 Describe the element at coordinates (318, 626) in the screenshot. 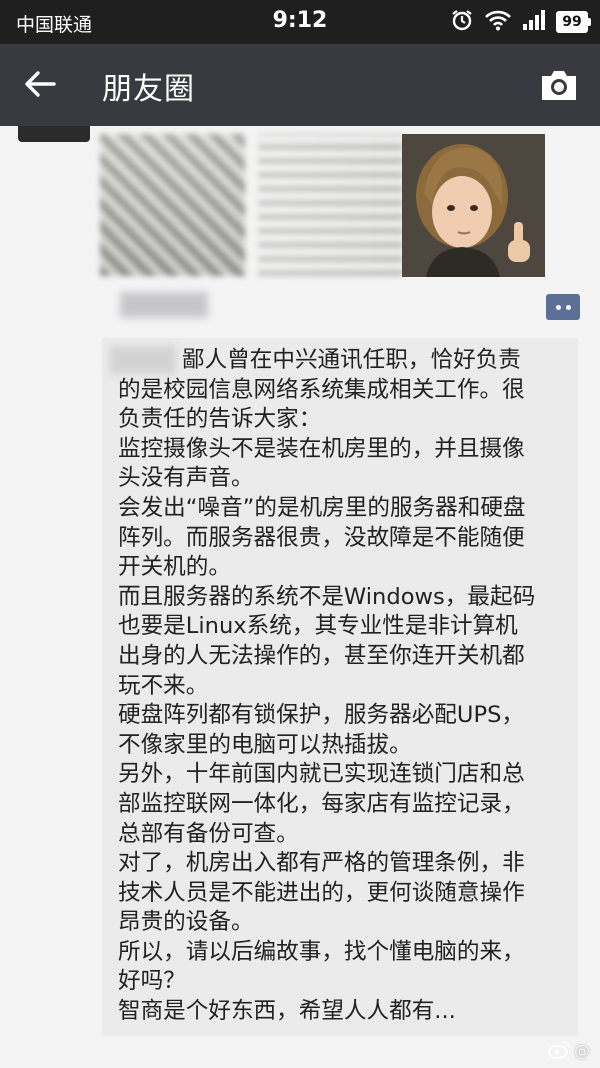

I see `comment-line: 也要是Linux系统，其专业性是非计算机` at that location.